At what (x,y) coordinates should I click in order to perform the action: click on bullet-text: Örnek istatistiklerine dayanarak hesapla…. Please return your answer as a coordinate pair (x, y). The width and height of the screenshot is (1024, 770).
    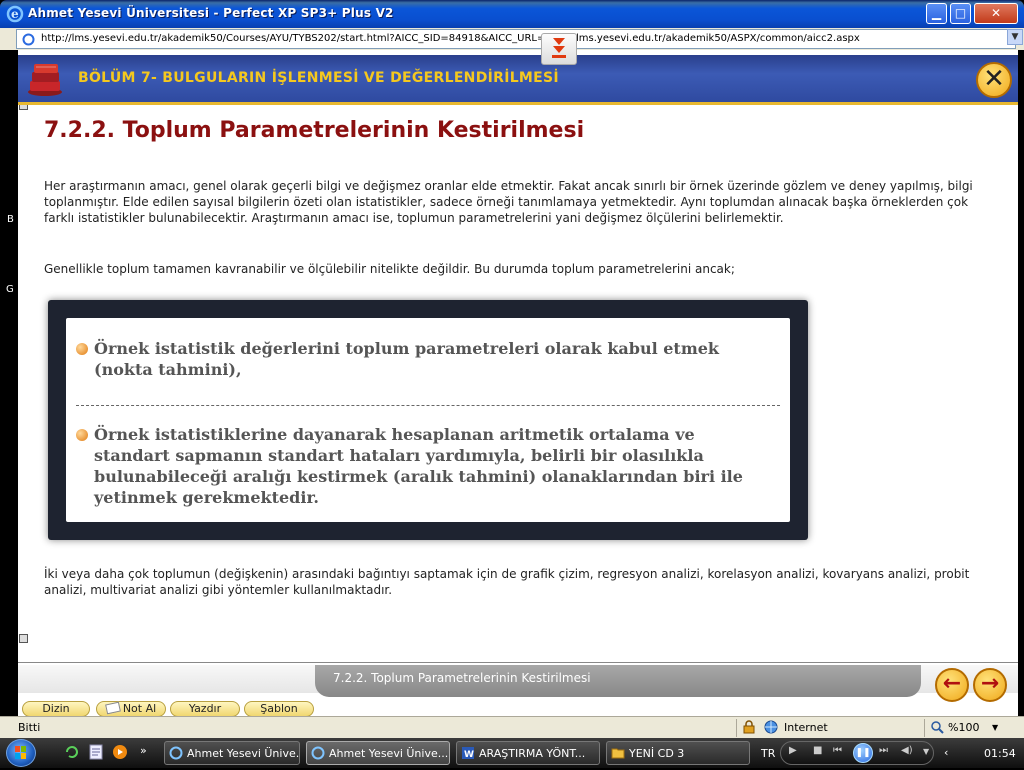
    Looking at the image, I should click on (418, 466).